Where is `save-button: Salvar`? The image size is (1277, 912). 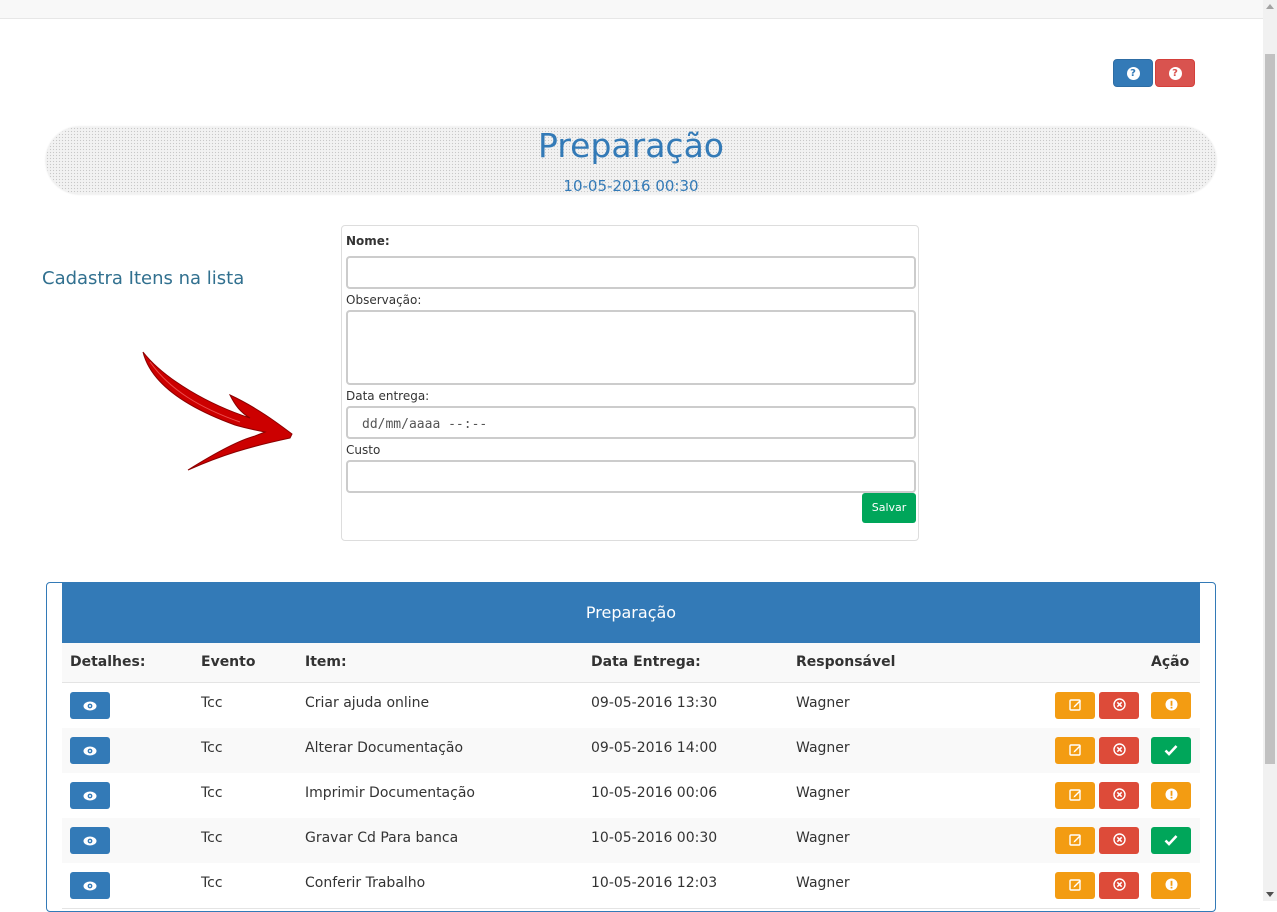 save-button: Salvar is located at coordinates (889, 508).